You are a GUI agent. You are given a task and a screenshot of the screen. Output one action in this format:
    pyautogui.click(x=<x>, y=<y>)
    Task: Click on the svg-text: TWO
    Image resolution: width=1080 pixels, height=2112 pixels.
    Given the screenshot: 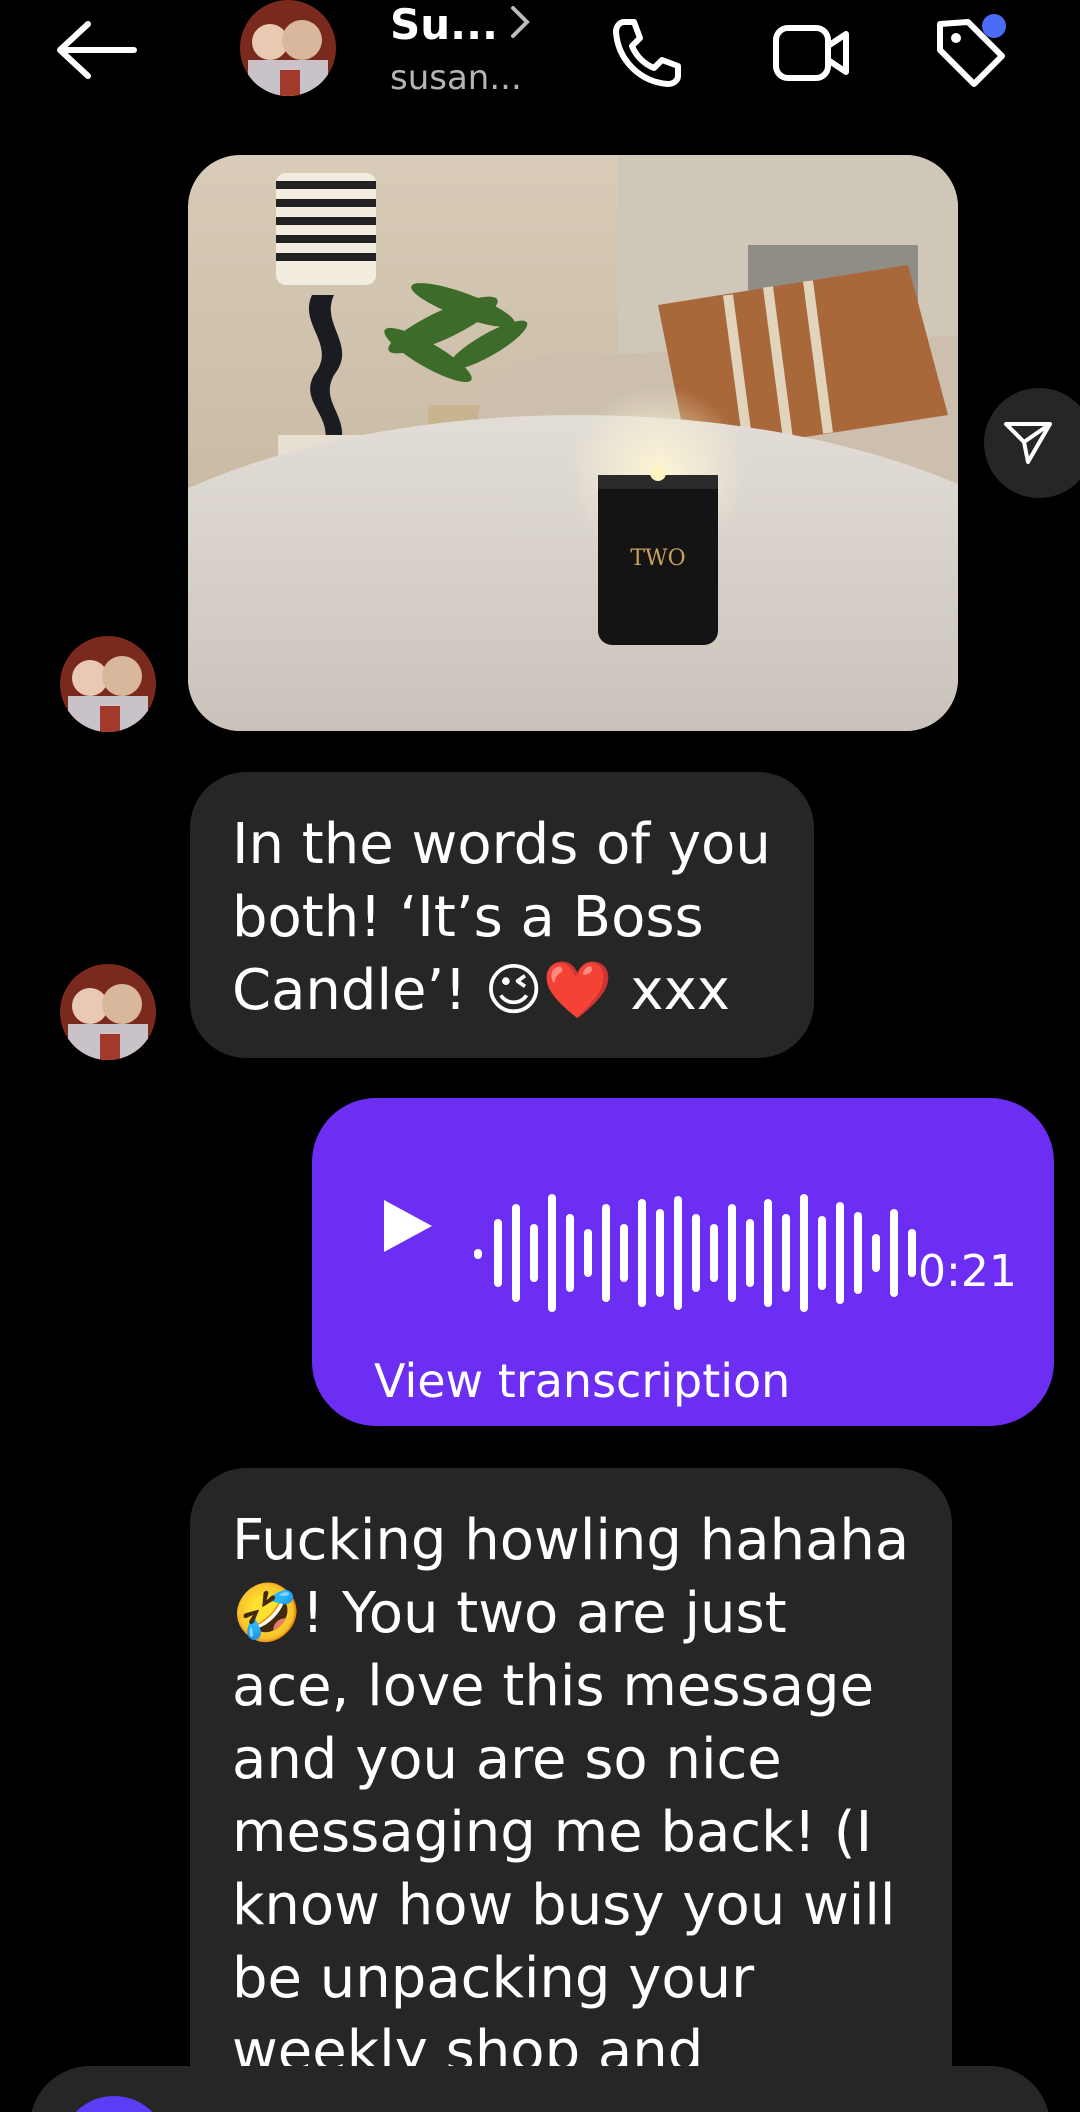 What is the action you would take?
    pyautogui.click(x=657, y=558)
    